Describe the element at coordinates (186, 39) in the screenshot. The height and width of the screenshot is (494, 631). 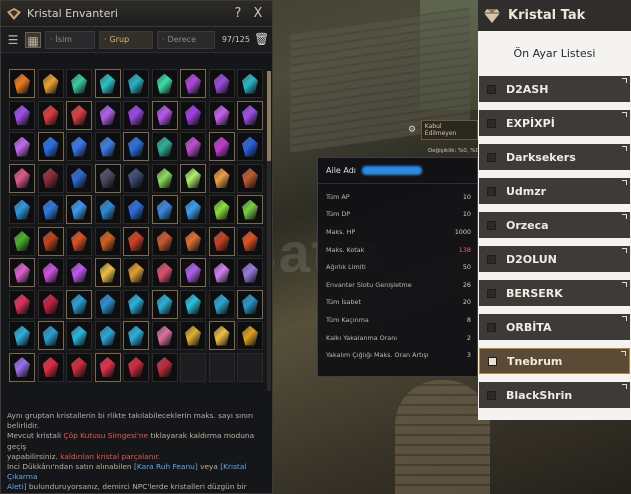
I see `sort-by-grade-button: · Derece` at that location.